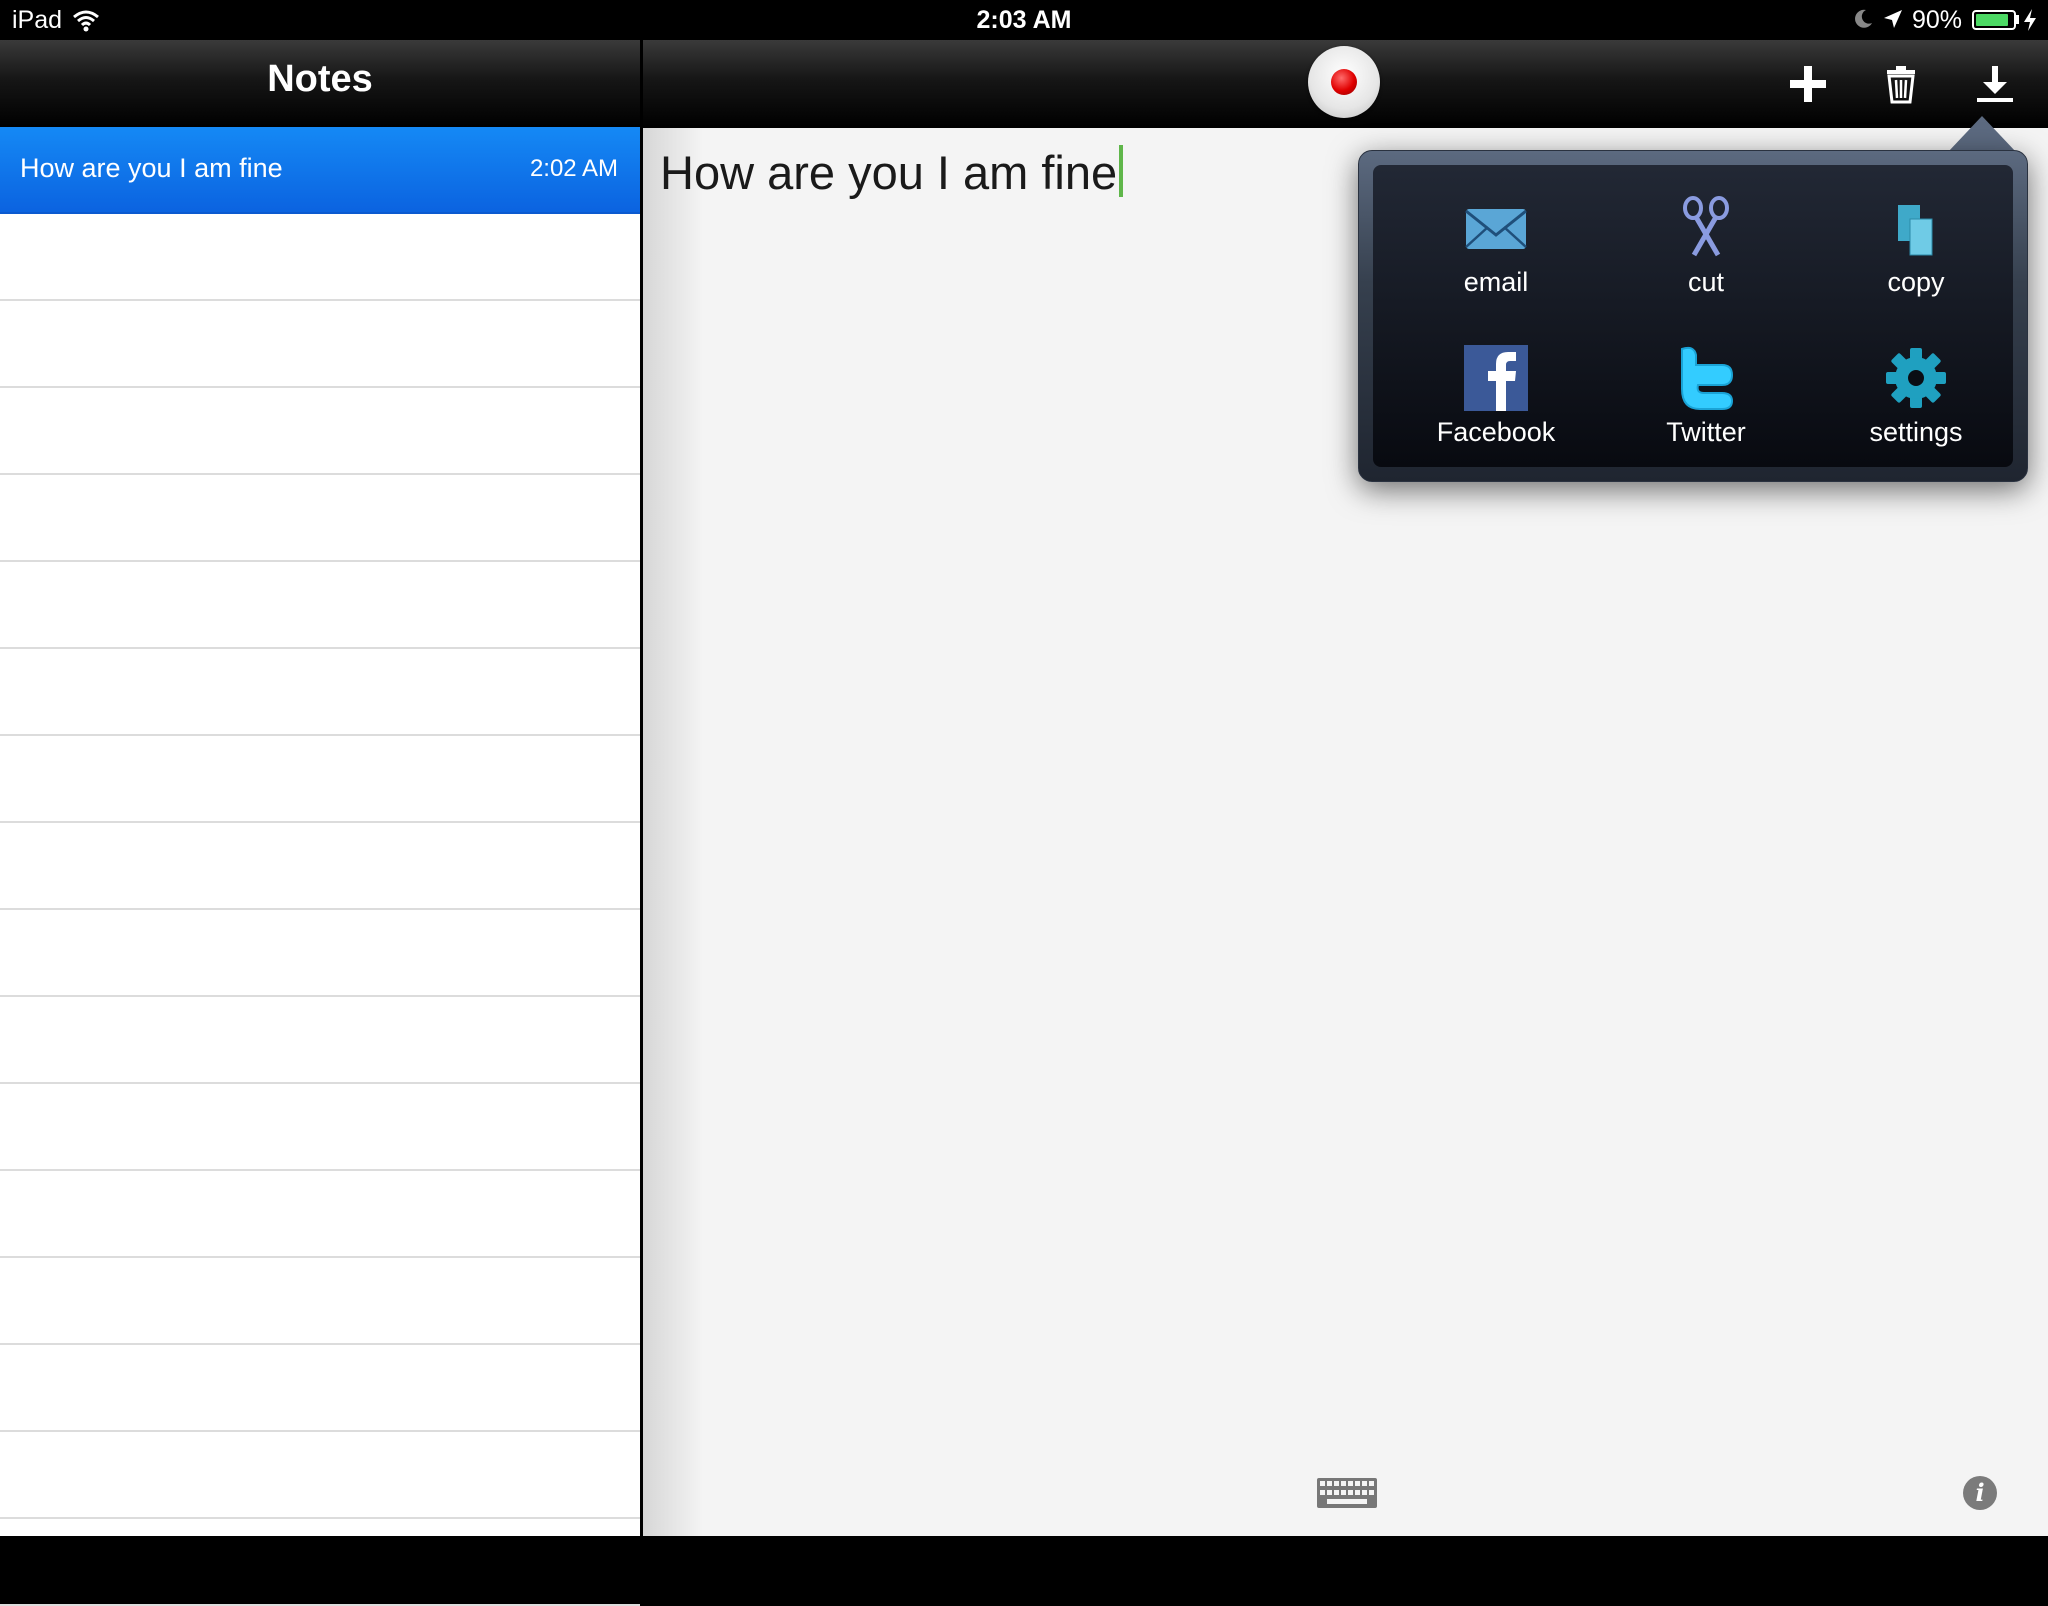 This screenshot has width=2048, height=1606. I want to click on sidebar-nav-bar: Notes, so click(320, 84).